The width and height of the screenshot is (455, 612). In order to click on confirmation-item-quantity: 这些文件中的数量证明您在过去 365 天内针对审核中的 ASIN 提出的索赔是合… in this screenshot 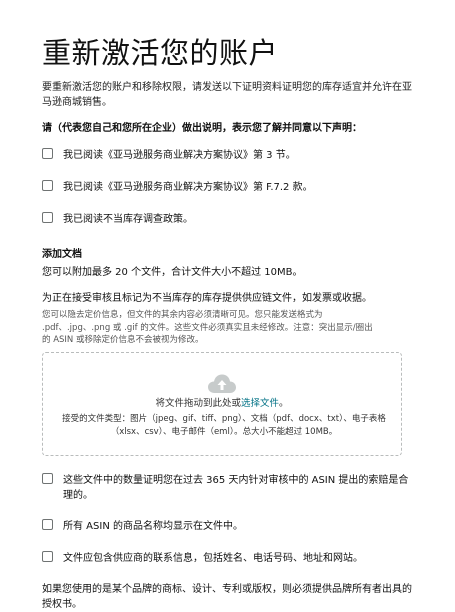, I will do `click(227, 488)`.